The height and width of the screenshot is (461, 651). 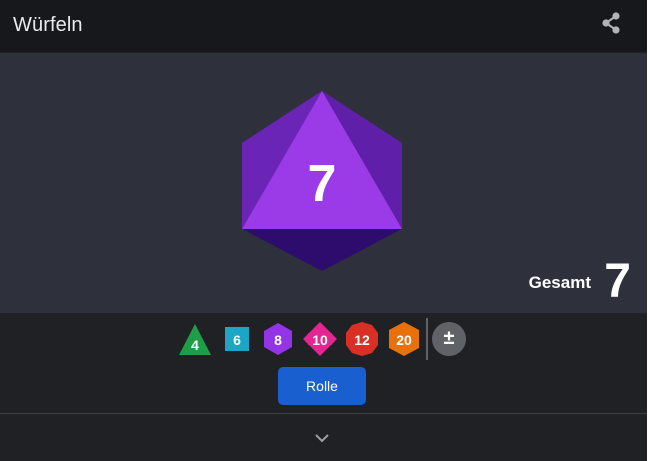 I want to click on modifier-button: ±, so click(x=449, y=339).